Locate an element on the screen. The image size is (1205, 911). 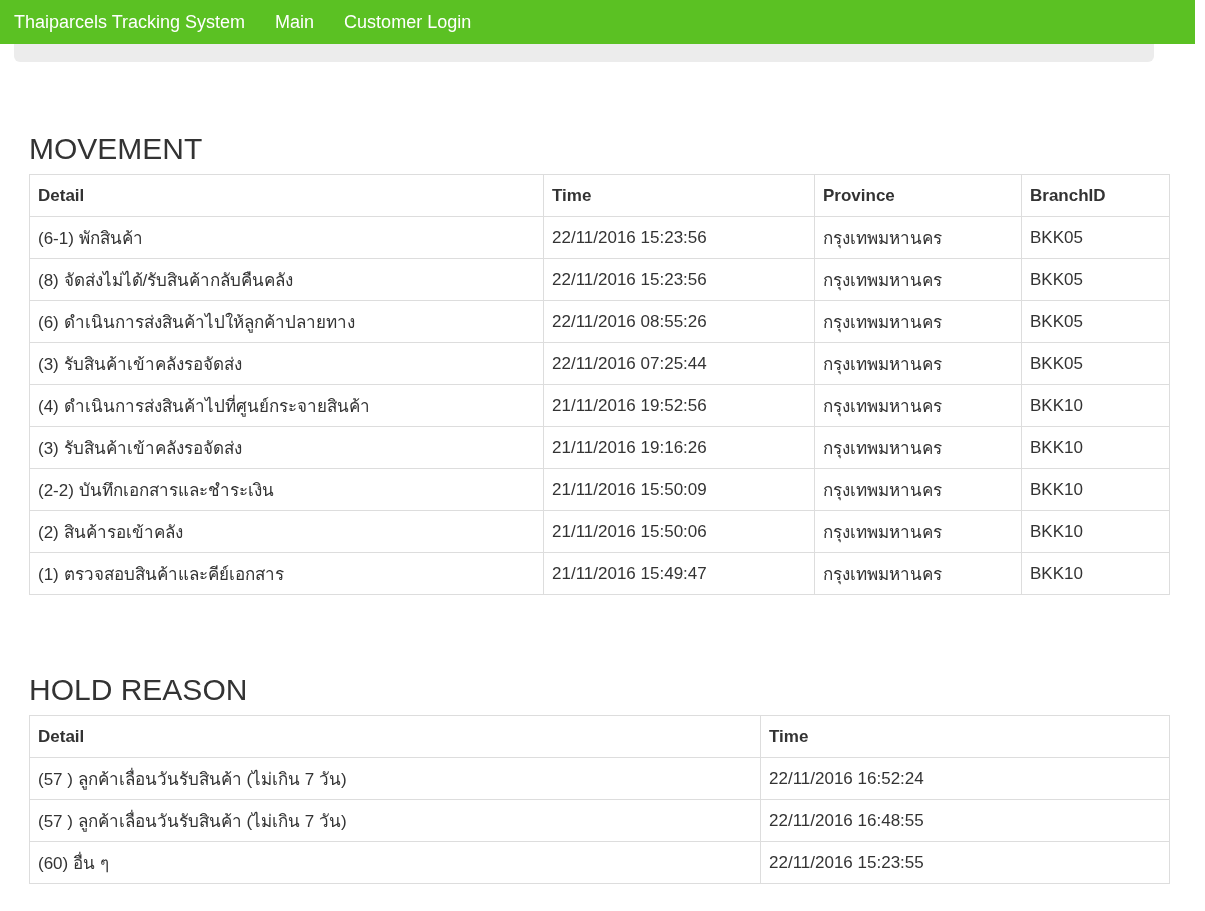
table-cell: 21/11/2016 19:16:26 is located at coordinates (679, 447).